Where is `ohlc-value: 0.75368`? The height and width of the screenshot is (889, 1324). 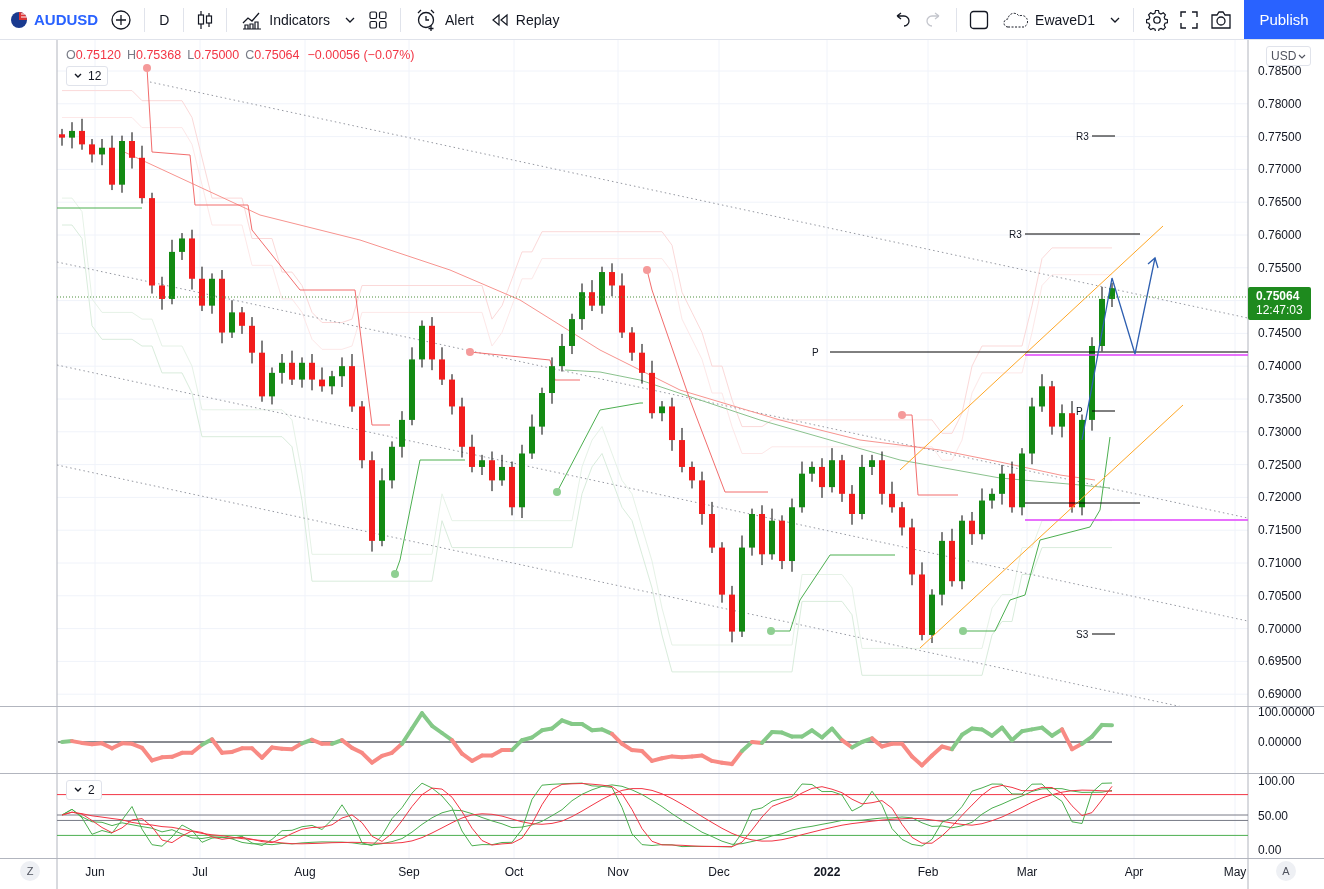
ohlc-value: 0.75368 is located at coordinates (158, 55).